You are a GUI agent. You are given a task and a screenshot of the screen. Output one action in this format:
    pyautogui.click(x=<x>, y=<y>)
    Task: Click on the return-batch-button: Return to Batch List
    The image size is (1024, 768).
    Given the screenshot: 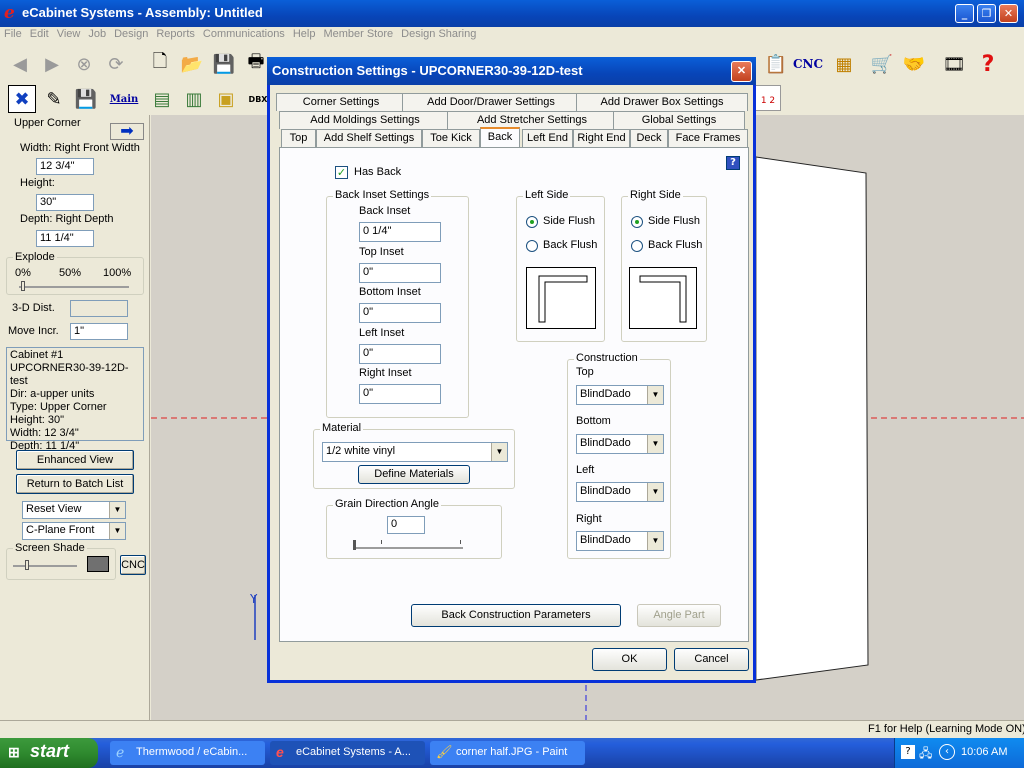 What is the action you would take?
    pyautogui.click(x=75, y=484)
    